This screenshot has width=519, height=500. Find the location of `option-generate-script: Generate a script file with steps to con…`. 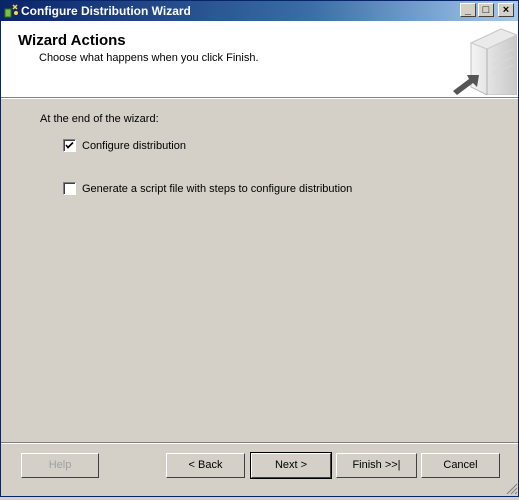

option-generate-script: Generate a script file with steps to con… is located at coordinates (207, 188).